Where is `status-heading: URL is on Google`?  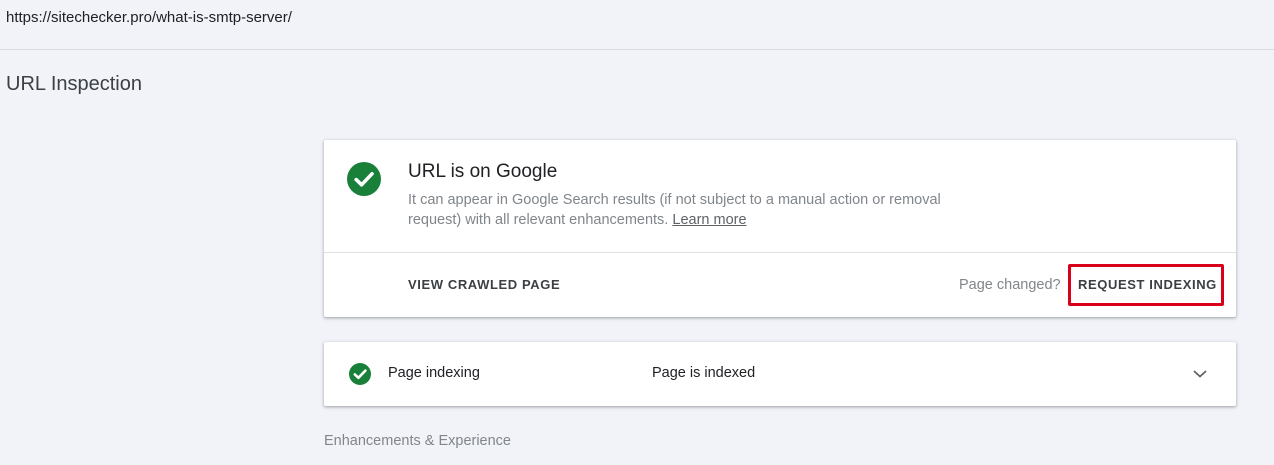 status-heading: URL is on Google is located at coordinates (483, 171).